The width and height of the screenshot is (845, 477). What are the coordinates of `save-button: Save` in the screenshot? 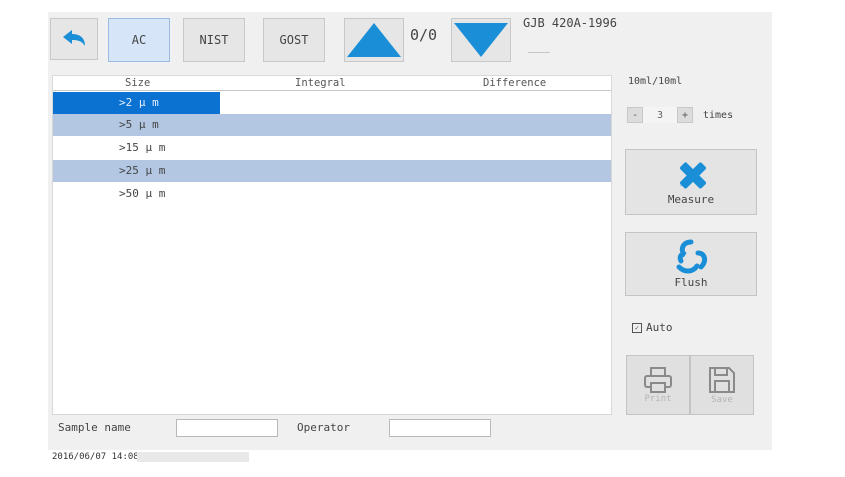 It's located at (722, 385).